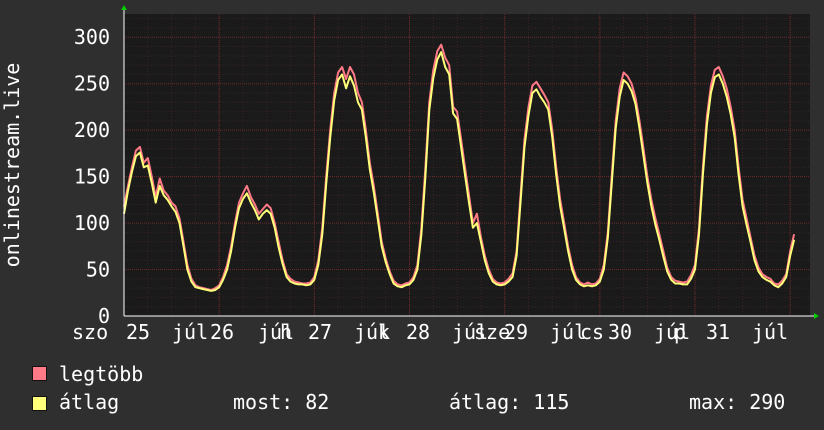 This screenshot has width=824, height=430. I want to click on x-tick-label: 30, so click(620, 332).